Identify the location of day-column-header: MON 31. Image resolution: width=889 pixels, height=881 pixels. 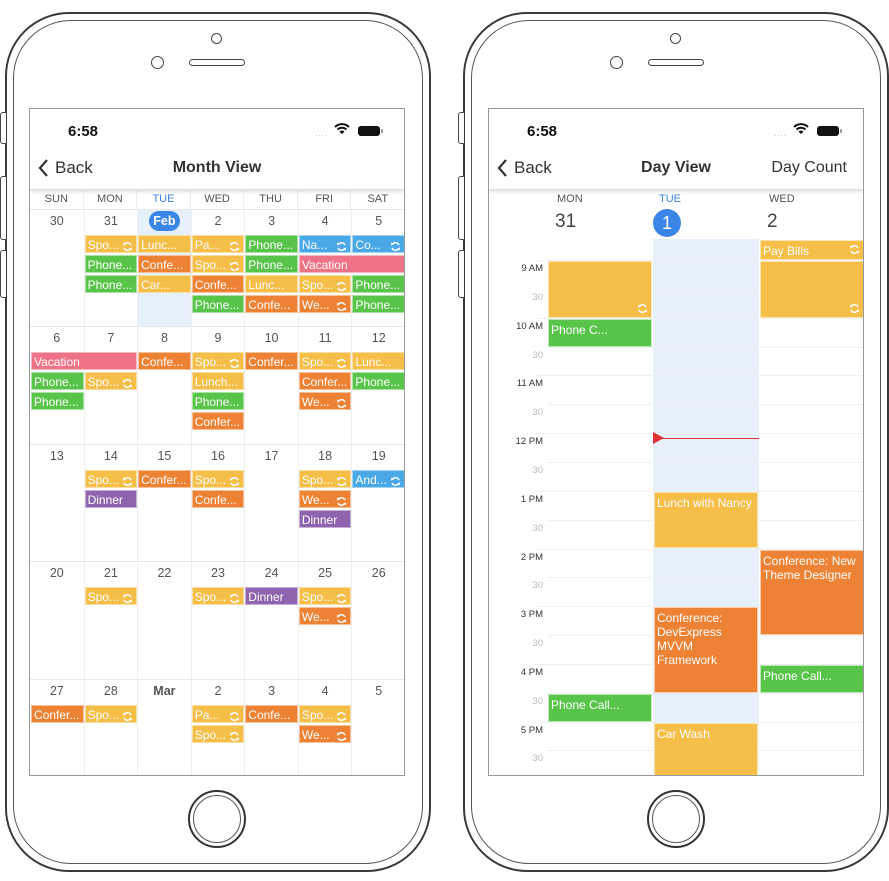
(600, 214).